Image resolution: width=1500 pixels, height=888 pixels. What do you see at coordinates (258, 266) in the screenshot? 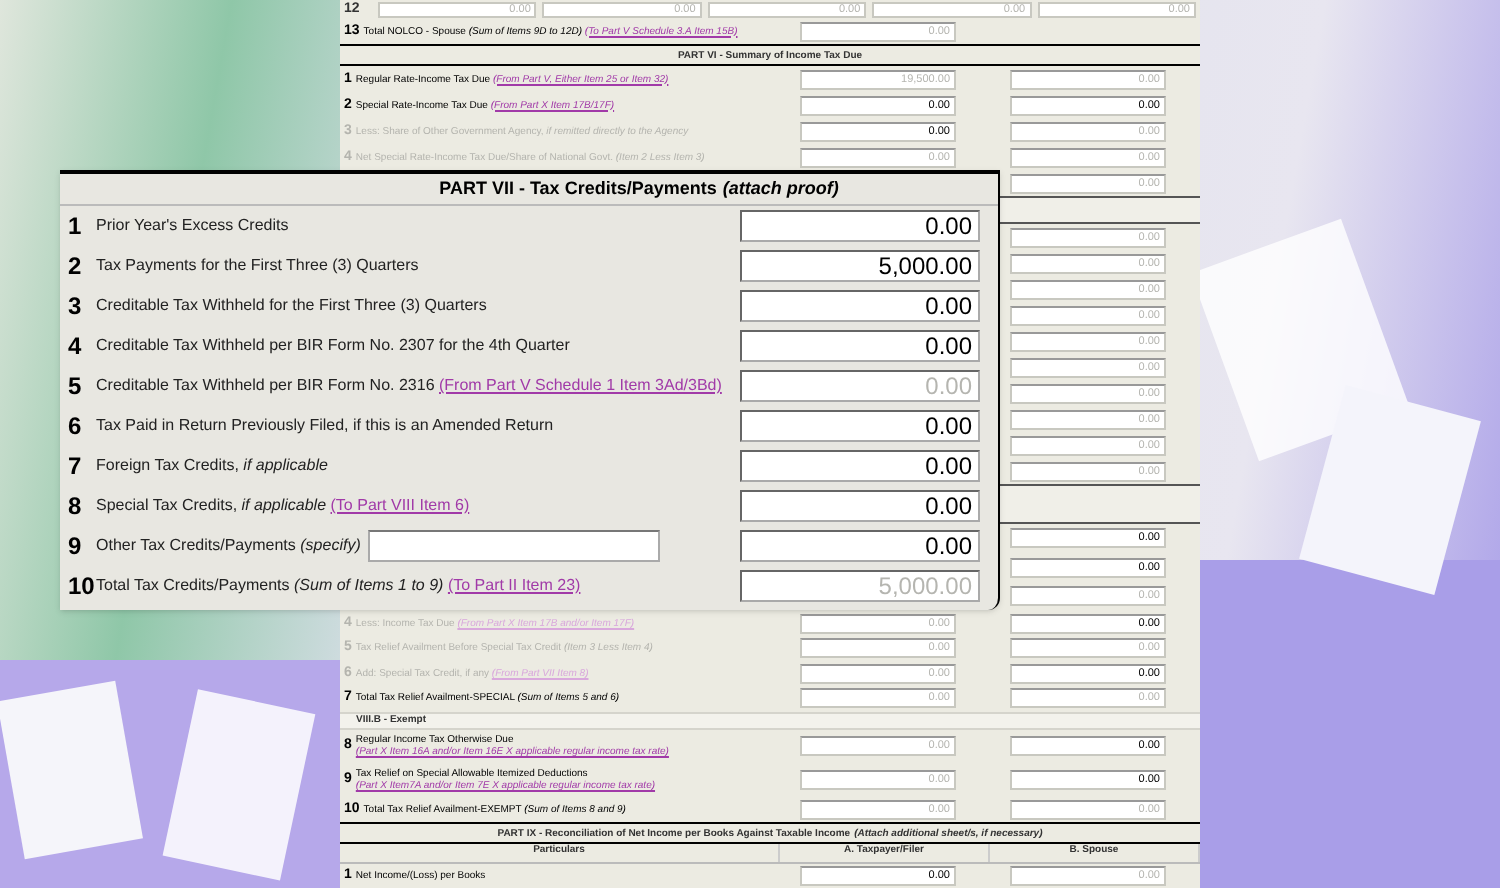
I see `item-label: Tax Payments for the First Three (3) Quarters` at bounding box center [258, 266].